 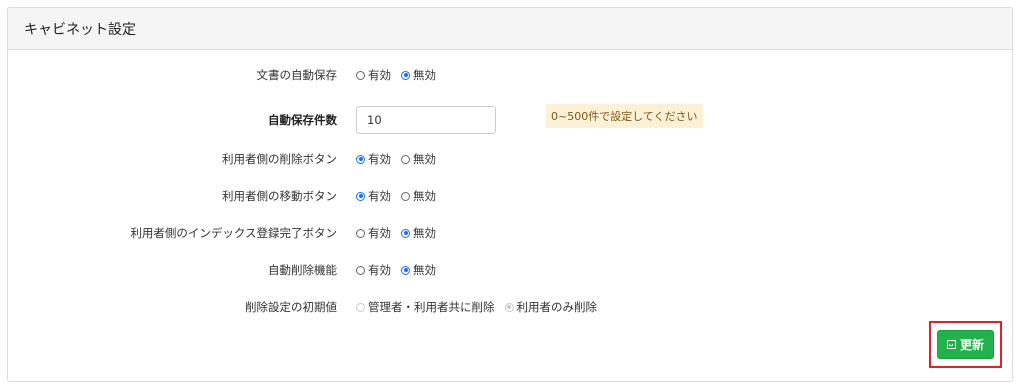 I want to click on auto-save-radio-group: 有効 無効, so click(x=401, y=75).